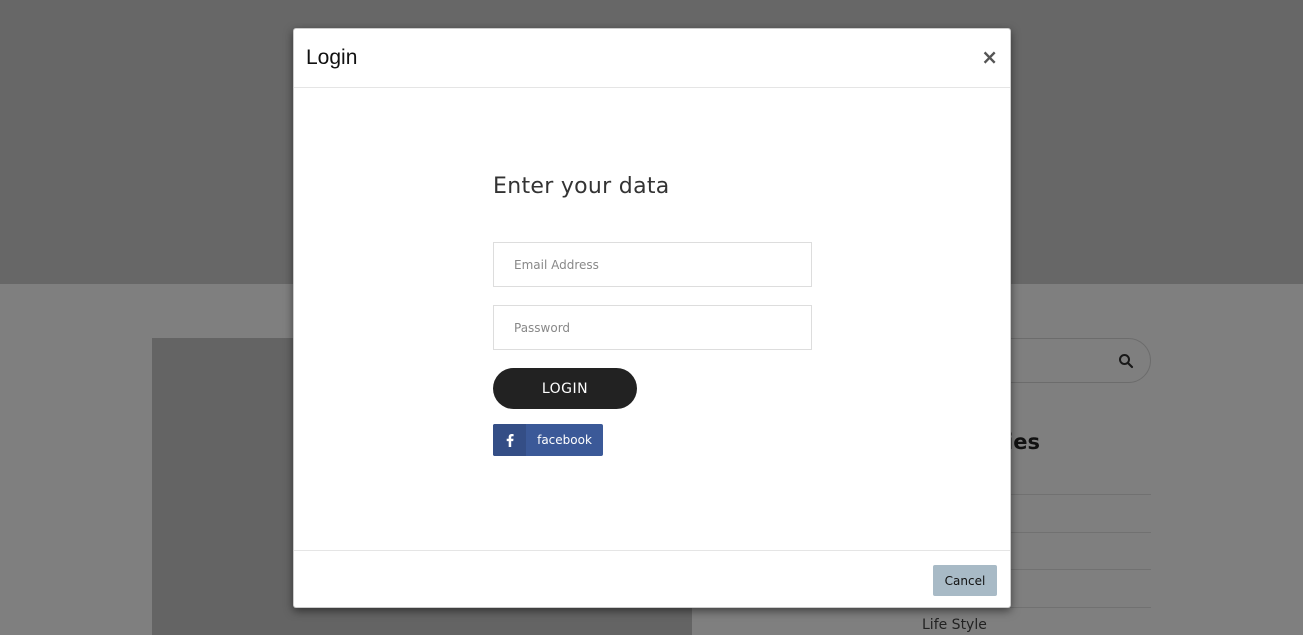 This screenshot has width=1303, height=635. I want to click on email-input, so click(652, 264).